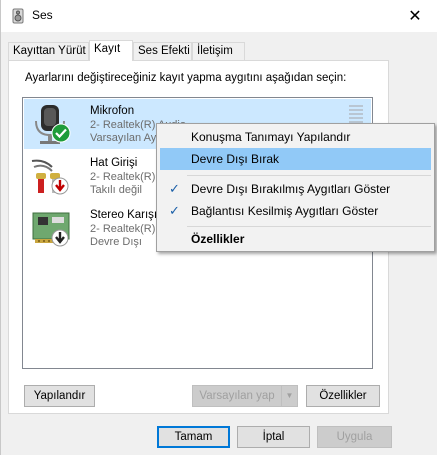  Describe the element at coordinates (111, 50) in the screenshot. I see `tab-recording: Kayıt` at that location.